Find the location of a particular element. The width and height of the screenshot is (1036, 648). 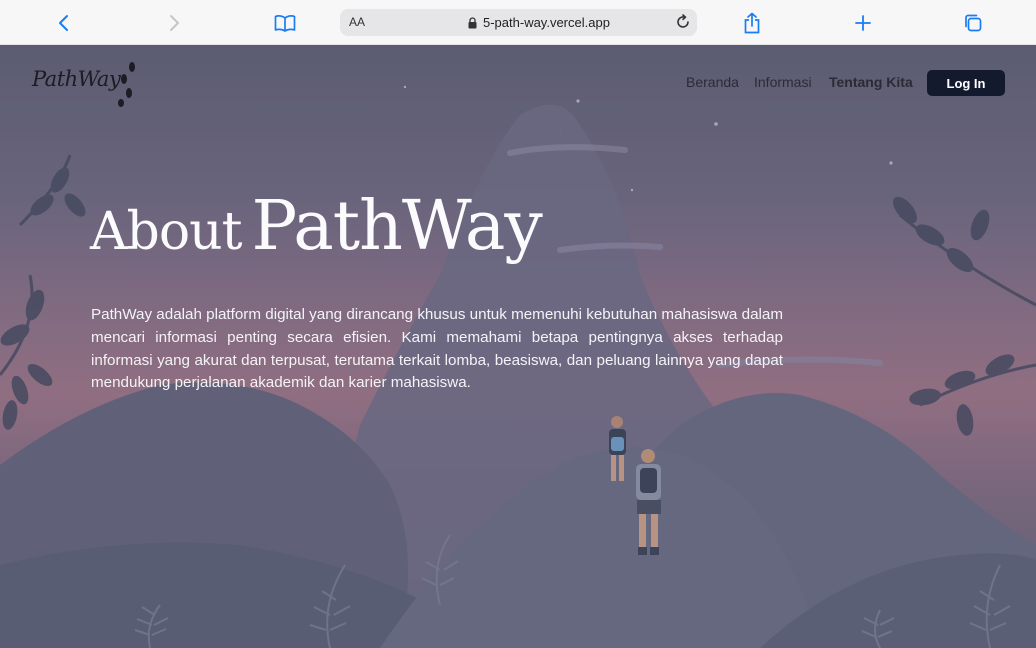

tabs-button is located at coordinates (973, 23).